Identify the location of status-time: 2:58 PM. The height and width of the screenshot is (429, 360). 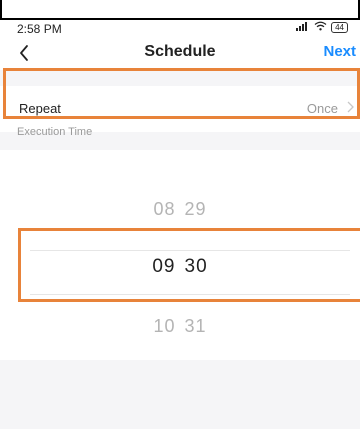
(39, 29).